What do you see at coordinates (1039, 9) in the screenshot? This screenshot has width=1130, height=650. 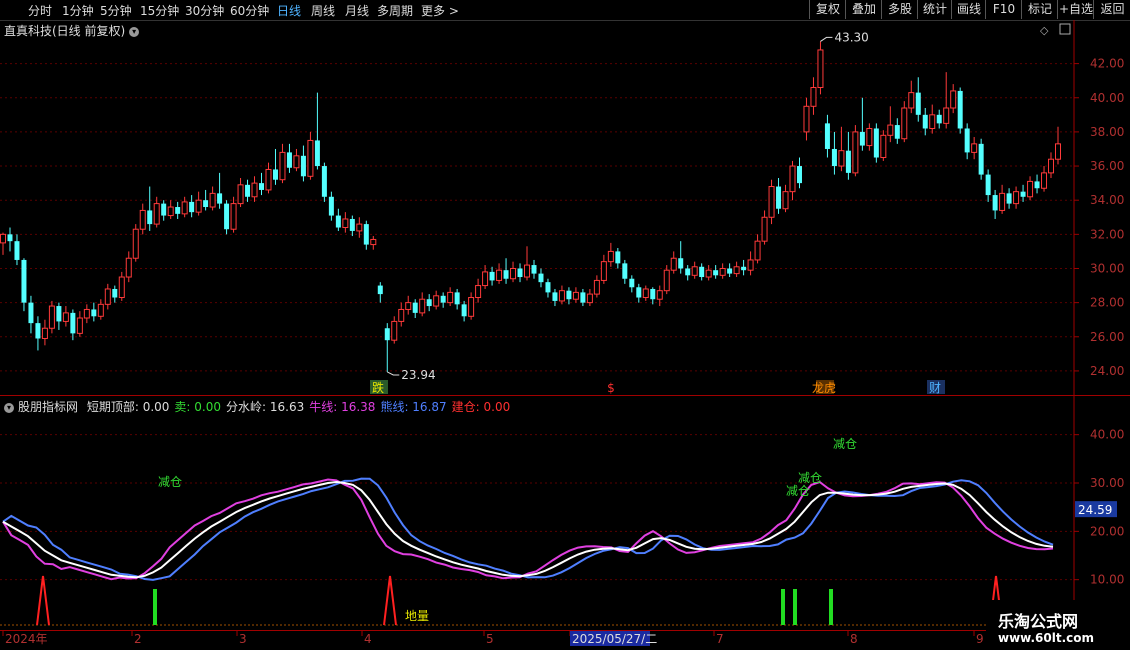 I see `toolbar-button-6: 标记` at bounding box center [1039, 9].